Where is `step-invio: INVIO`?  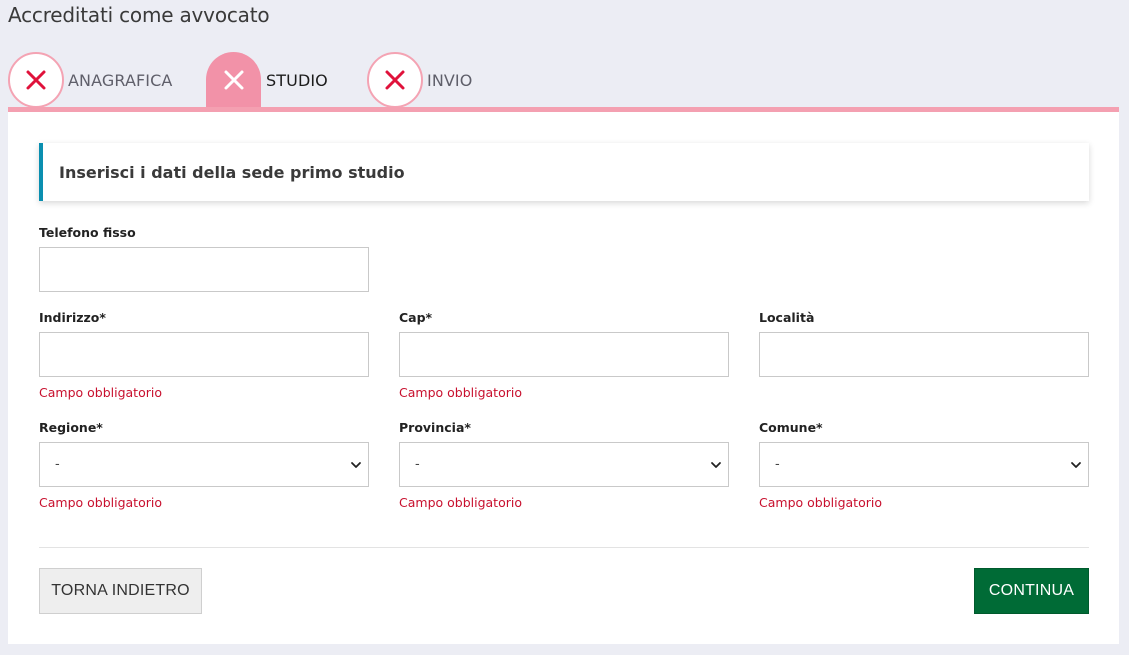
step-invio: INVIO is located at coordinates (419, 80).